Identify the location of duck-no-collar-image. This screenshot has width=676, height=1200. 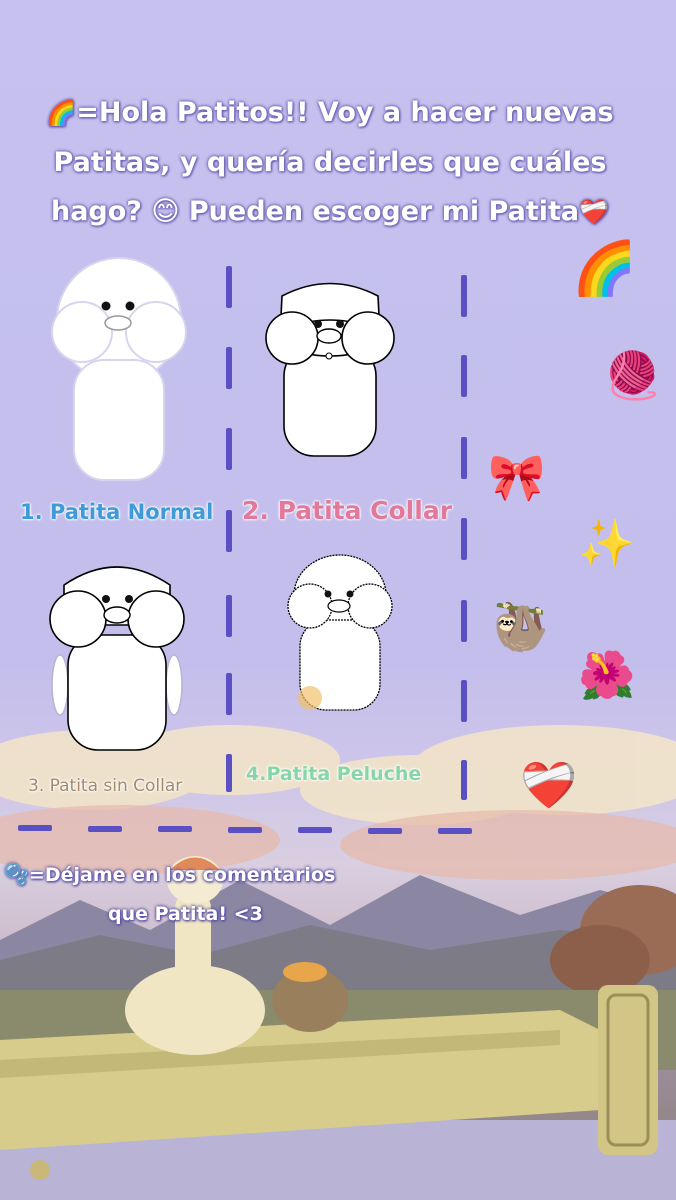
(117, 658).